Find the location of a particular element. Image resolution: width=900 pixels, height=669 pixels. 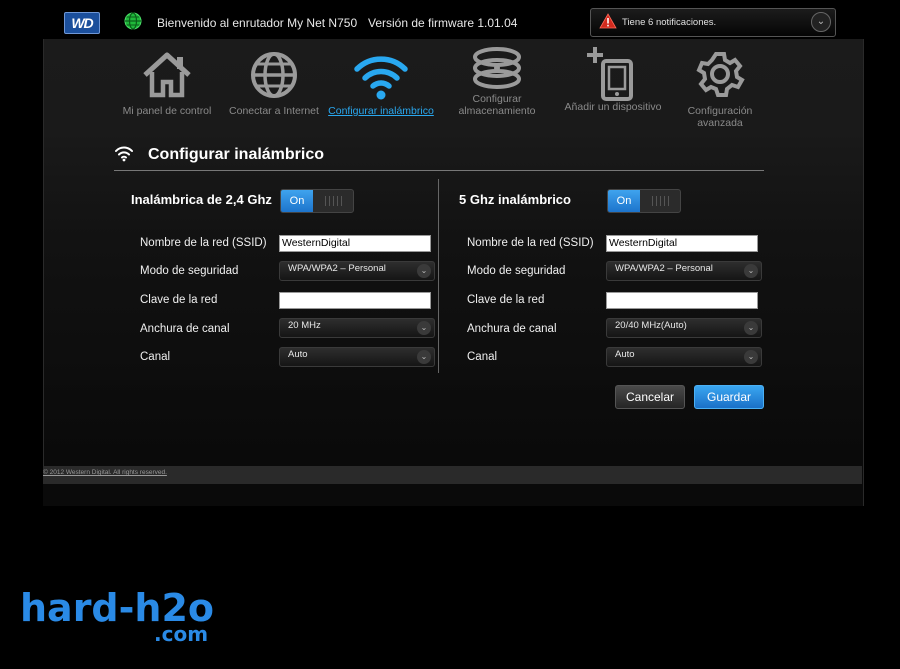

band24-security-select: WPA/WPA2 – Personal ⌄ is located at coordinates (357, 271).